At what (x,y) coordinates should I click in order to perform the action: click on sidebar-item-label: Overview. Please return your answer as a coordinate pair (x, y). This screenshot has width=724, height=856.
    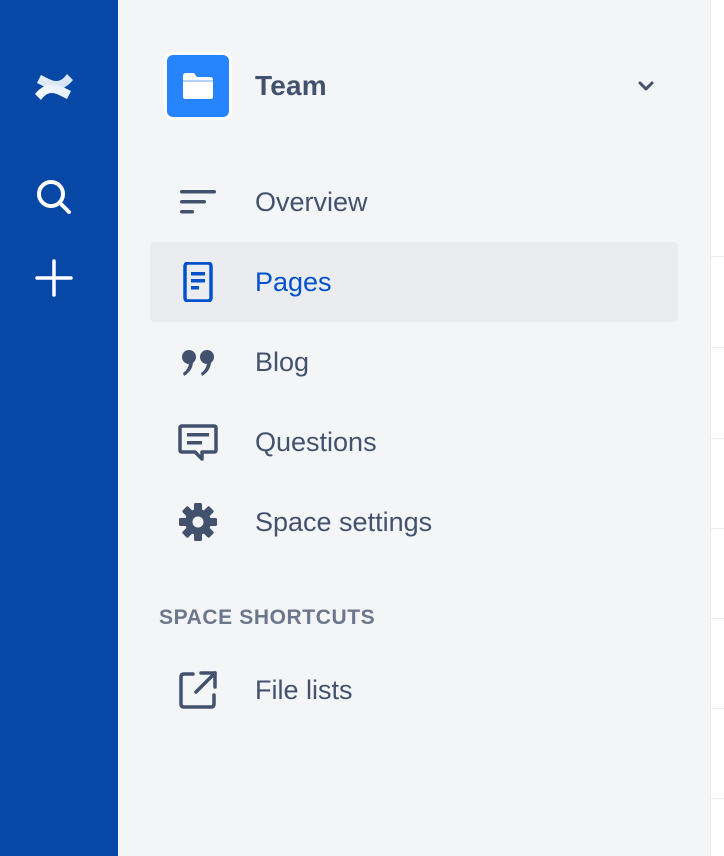
    Looking at the image, I should click on (311, 202).